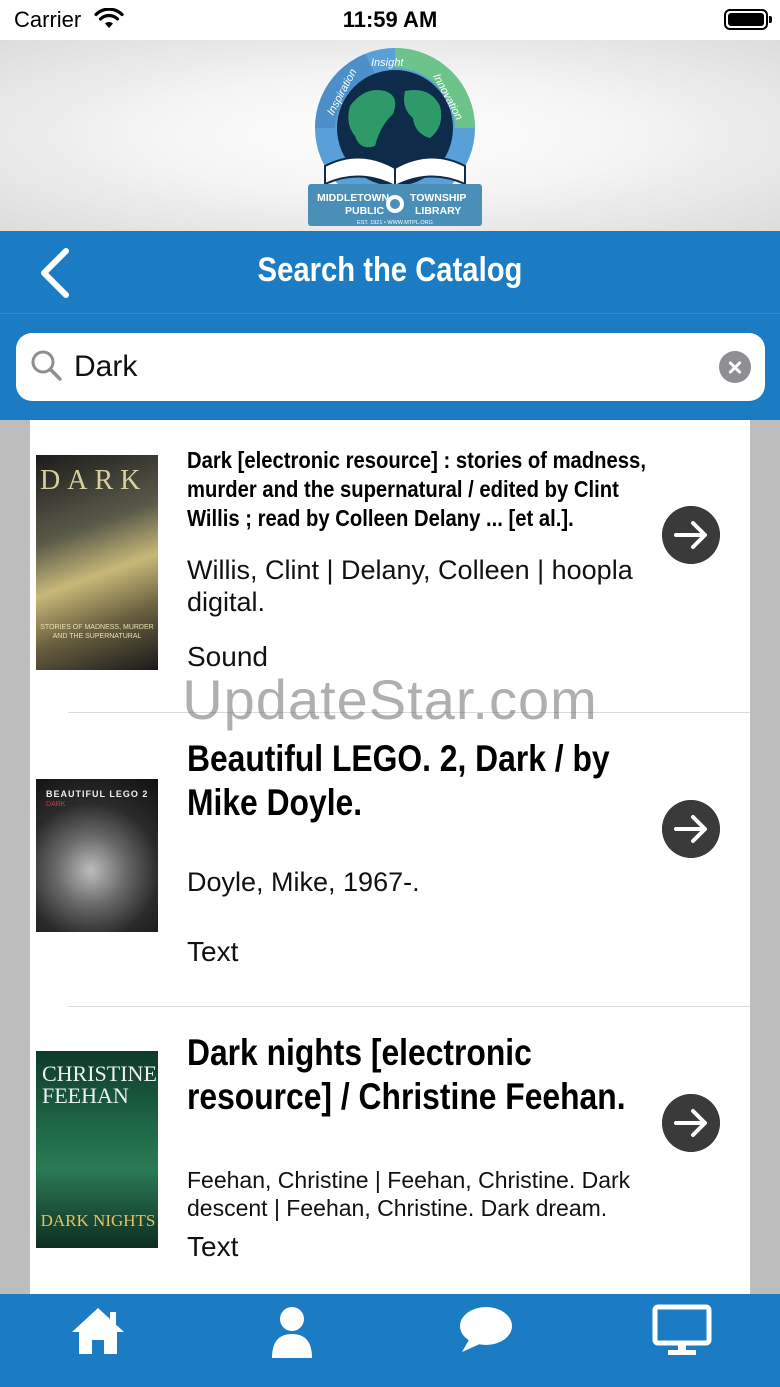  I want to click on search-input, so click(394, 367).